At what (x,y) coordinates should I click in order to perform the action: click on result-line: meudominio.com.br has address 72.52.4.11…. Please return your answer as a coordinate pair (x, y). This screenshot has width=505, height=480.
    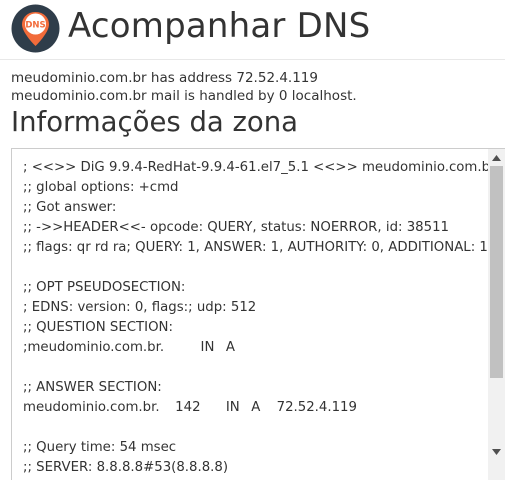
    Looking at the image, I should click on (164, 78).